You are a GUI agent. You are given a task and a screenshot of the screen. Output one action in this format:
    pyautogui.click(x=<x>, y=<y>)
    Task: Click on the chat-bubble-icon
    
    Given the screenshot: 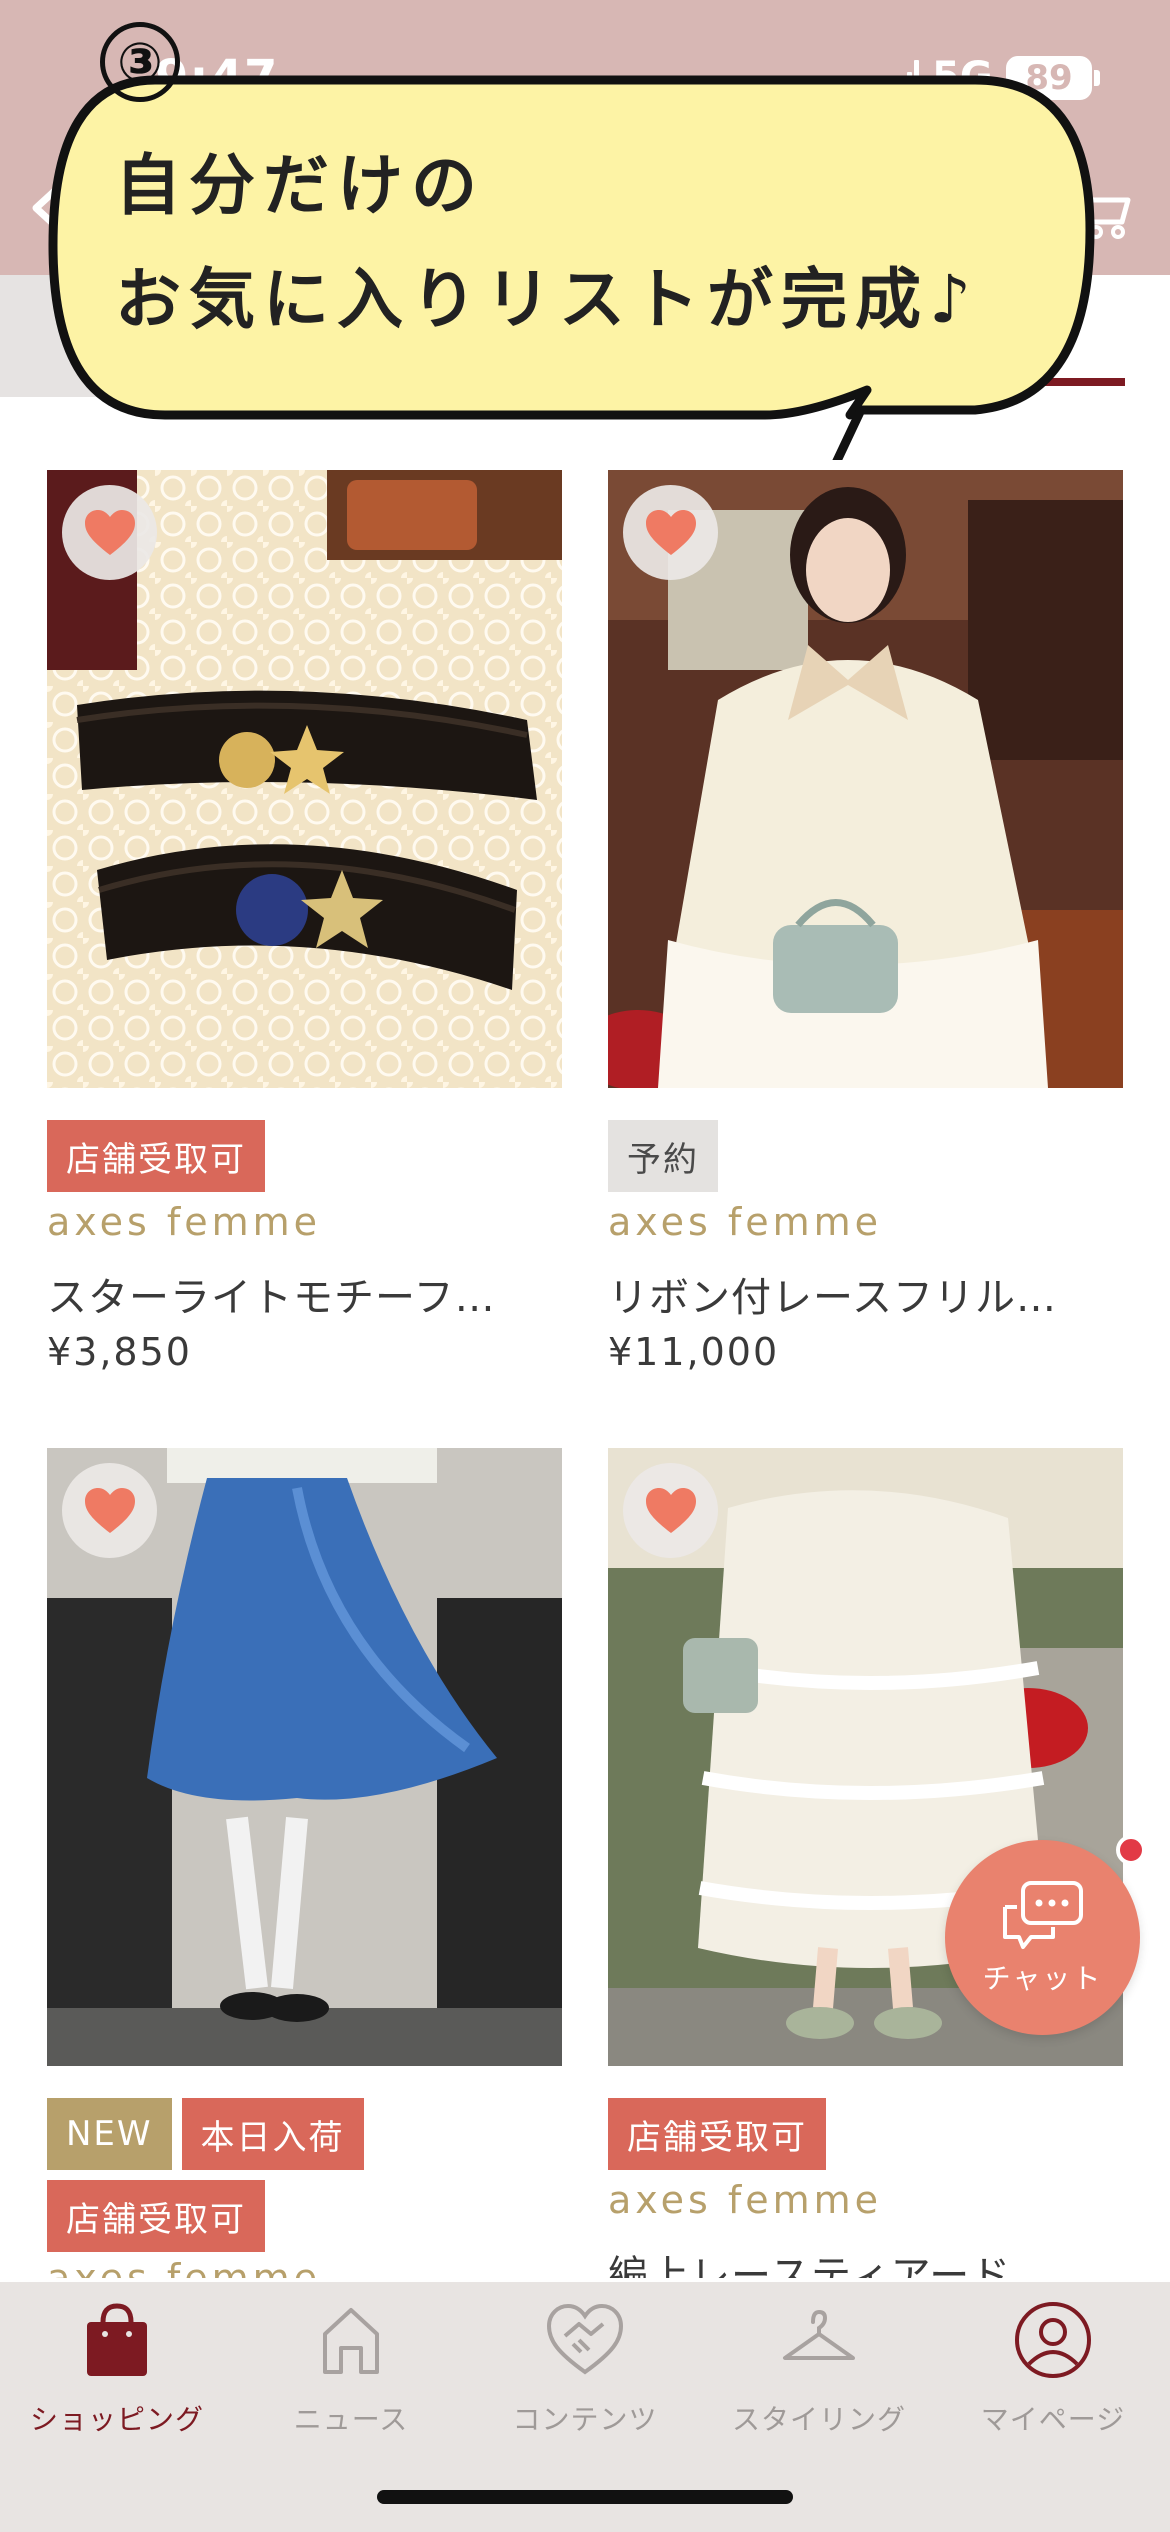 What is the action you would take?
    pyautogui.click(x=1042, y=1914)
    